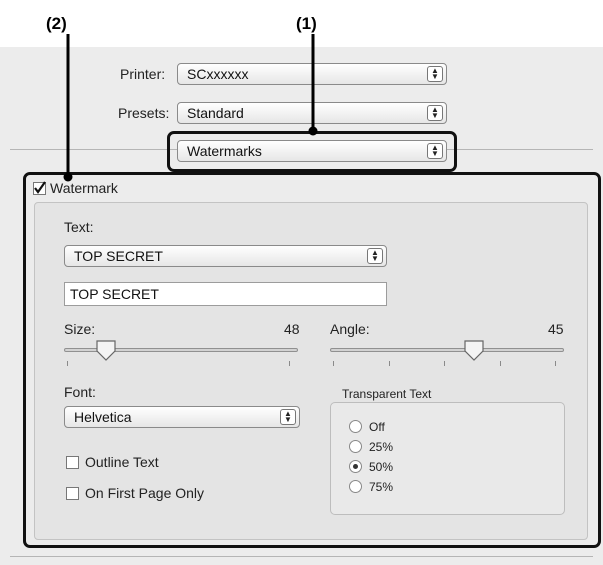 The width and height of the screenshot is (603, 565). What do you see at coordinates (355, 426) in the screenshot?
I see `transparency-radio-off` at bounding box center [355, 426].